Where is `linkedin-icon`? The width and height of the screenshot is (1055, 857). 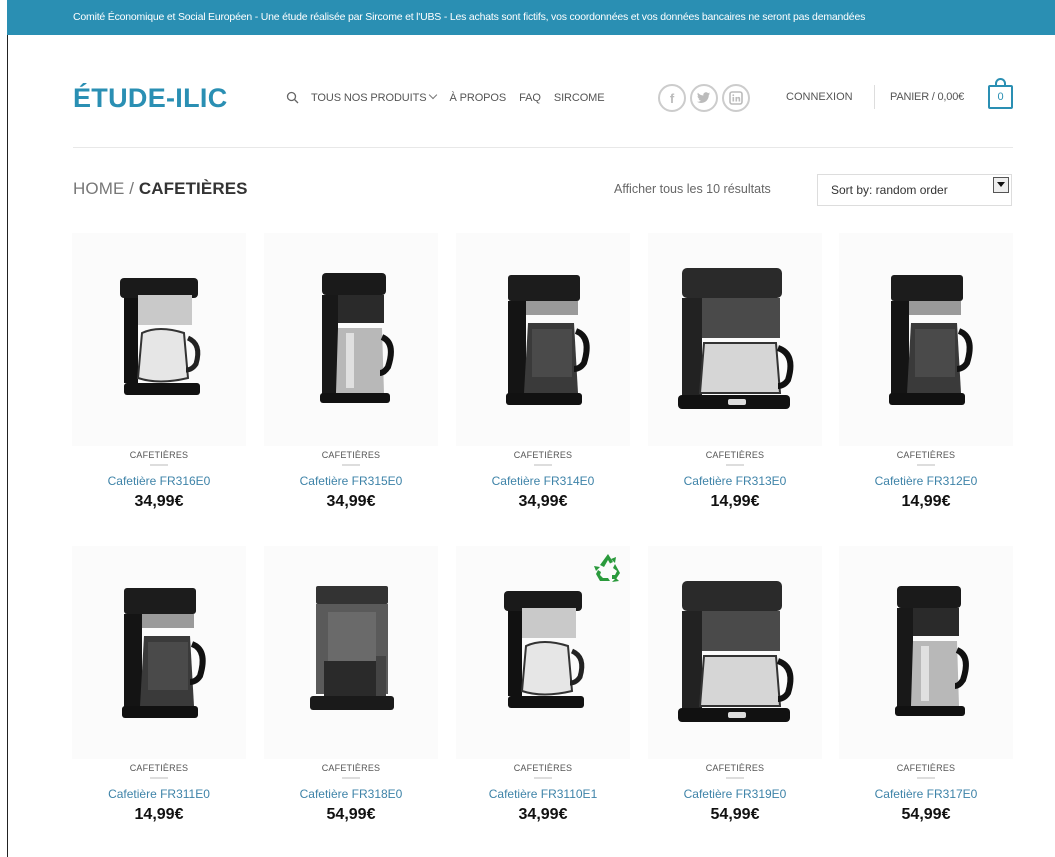 linkedin-icon is located at coordinates (736, 98).